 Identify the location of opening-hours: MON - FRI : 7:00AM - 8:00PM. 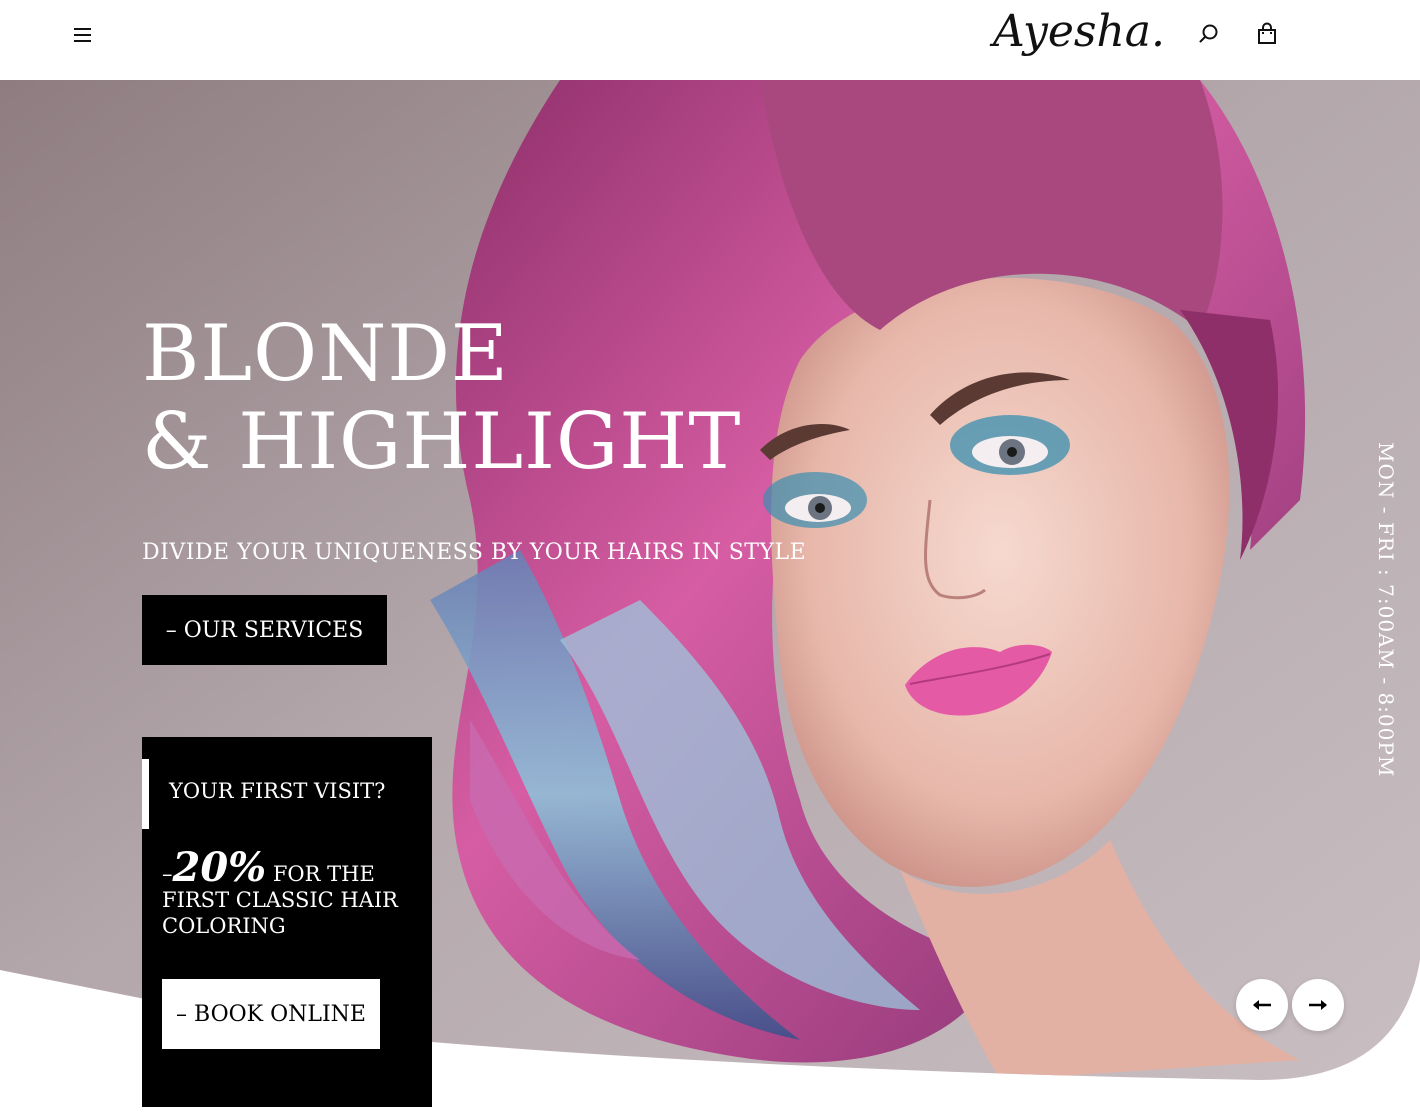
(1383, 609).